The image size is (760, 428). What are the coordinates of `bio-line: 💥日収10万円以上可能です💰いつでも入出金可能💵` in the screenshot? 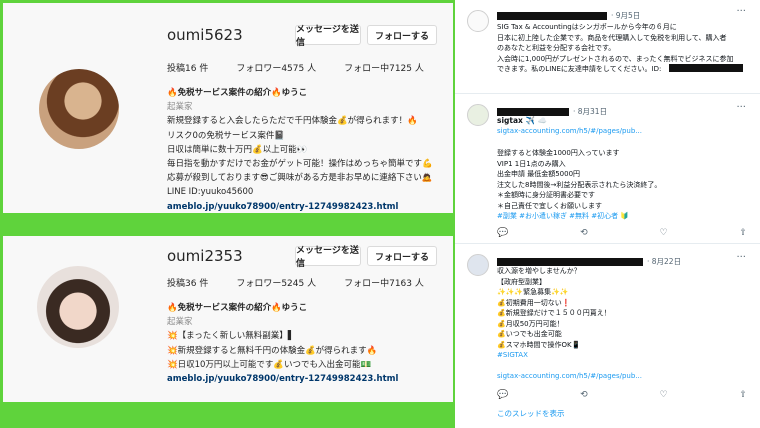 It's located at (269, 364).